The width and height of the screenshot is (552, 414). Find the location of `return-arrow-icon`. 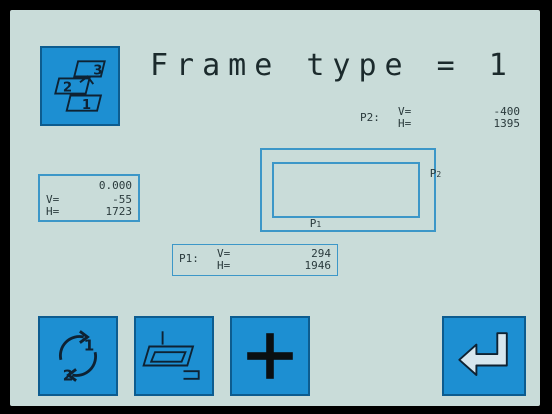

return-arrow-icon is located at coordinates (483, 354).